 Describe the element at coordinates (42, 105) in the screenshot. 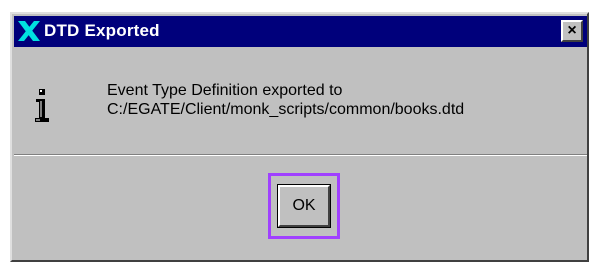

I see `info-icon` at that location.